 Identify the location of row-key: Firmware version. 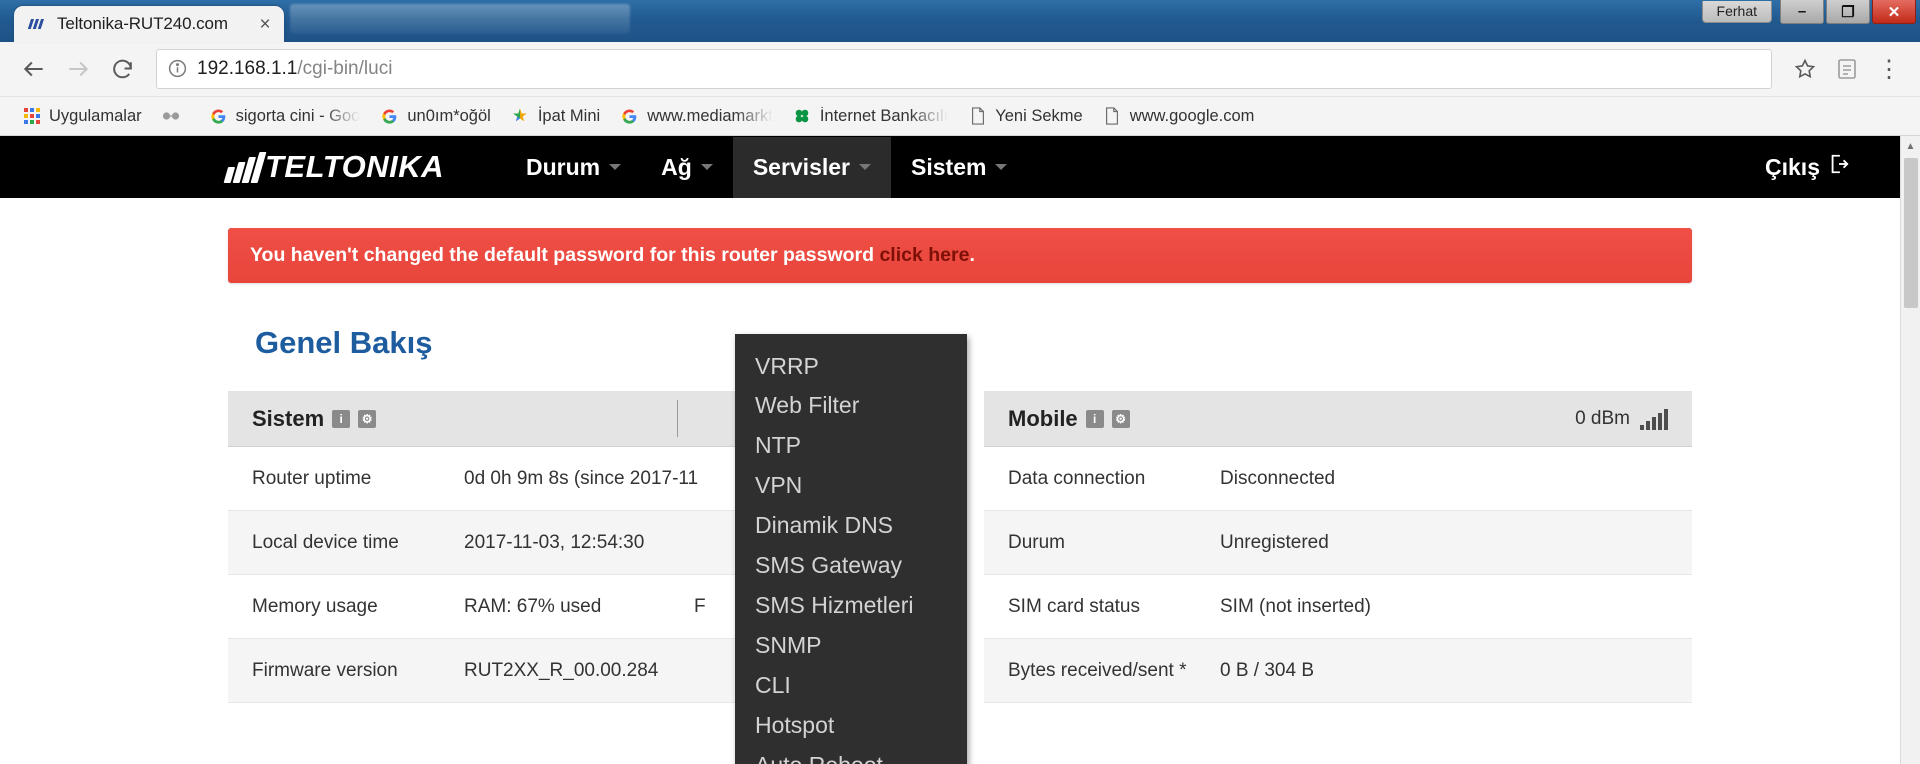
(325, 670).